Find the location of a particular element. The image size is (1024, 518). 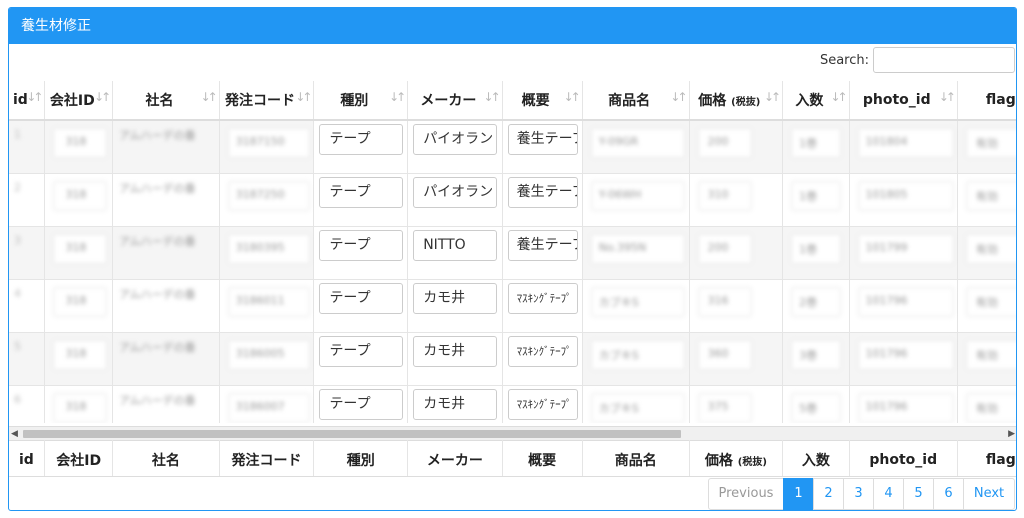

footer-header-photo-id: photo_id is located at coordinates (903, 458).